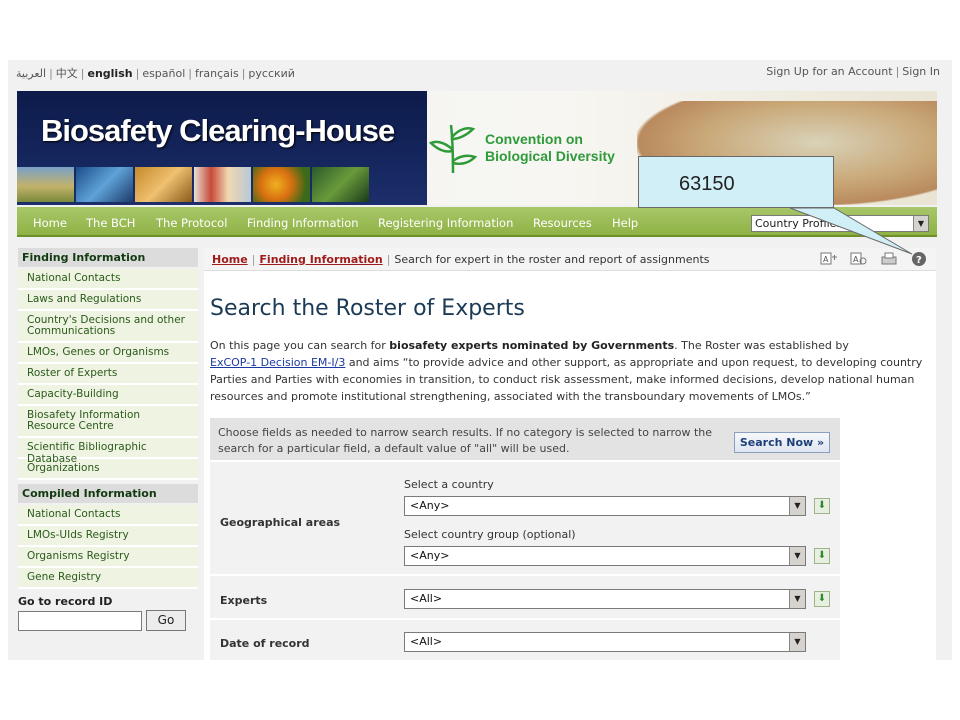 Image resolution: width=960 pixels, height=720 pixels. I want to click on lang-spanish: español, so click(163, 73).